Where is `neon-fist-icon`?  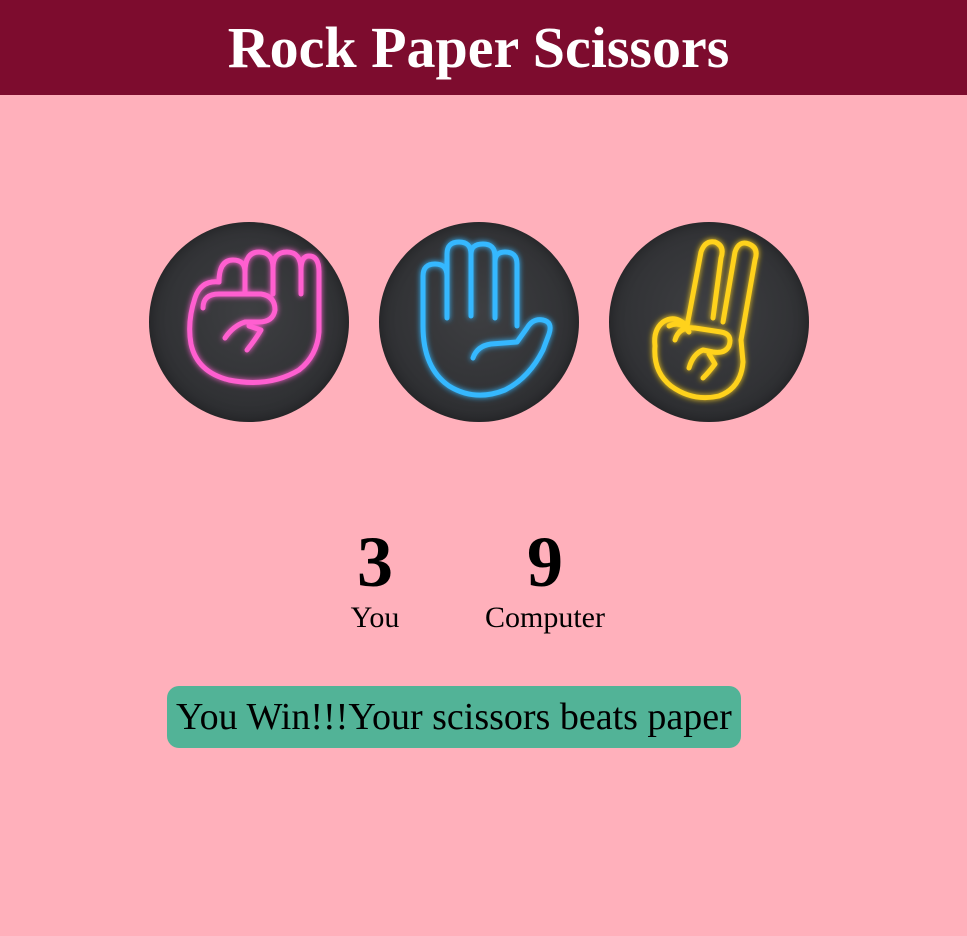
neon-fist-icon is located at coordinates (254, 317).